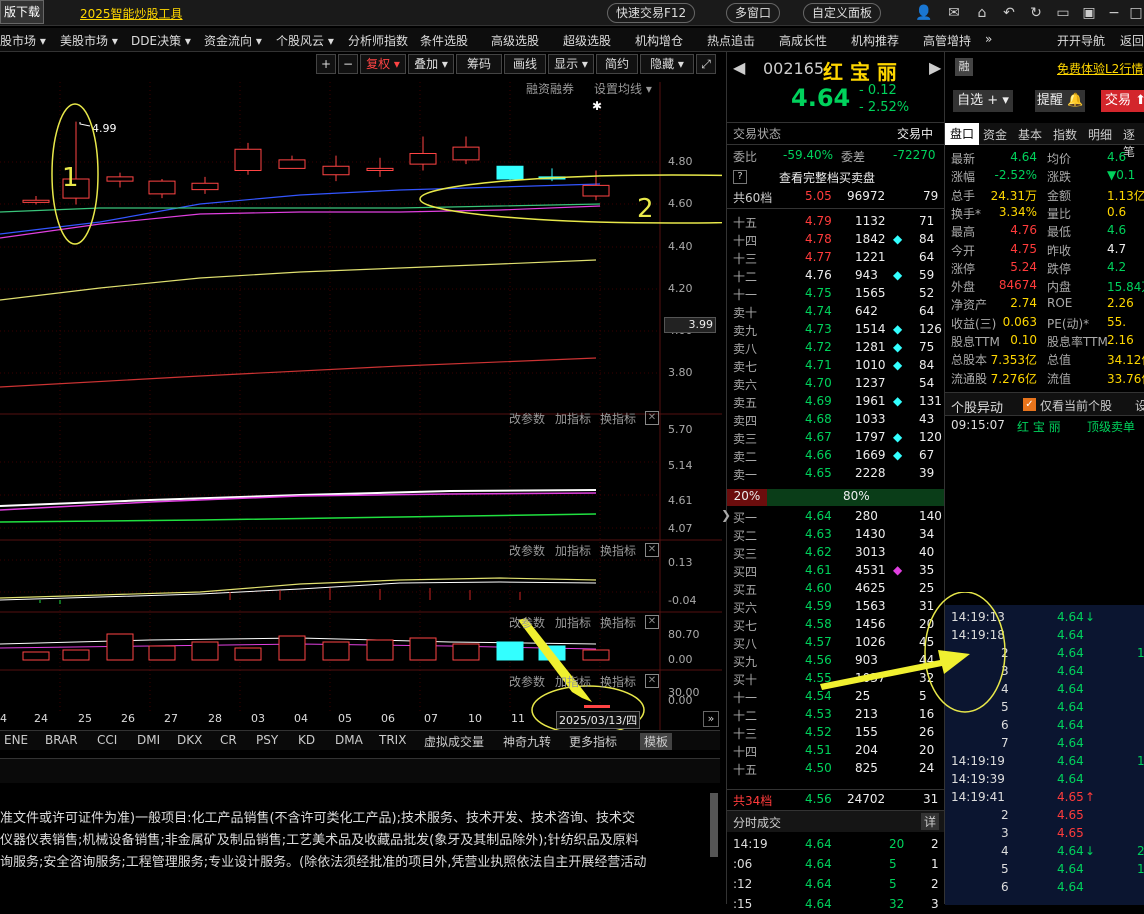  Describe the element at coordinates (1122, 101) in the screenshot. I see `trade-button: 交易 ⬆⬇` at that location.